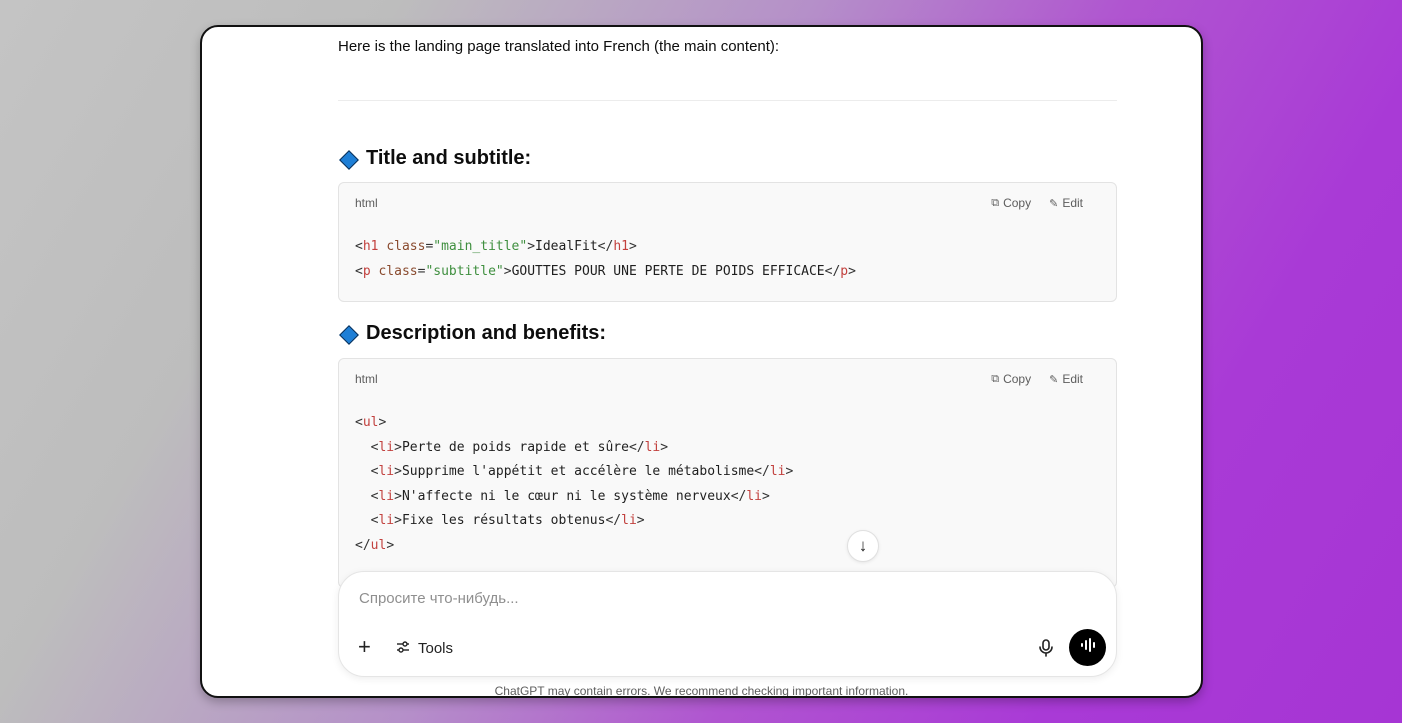  I want to click on code-line: <li>Fixe les résultats obtenus</li>, so click(507, 520).